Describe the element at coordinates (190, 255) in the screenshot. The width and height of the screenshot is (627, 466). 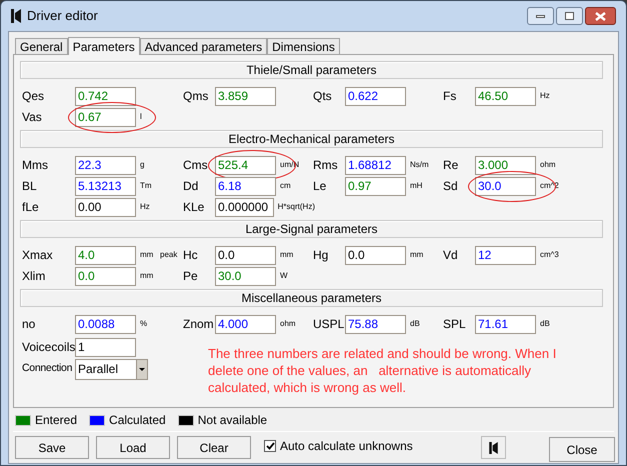
I see `field-label: Hc` at that location.